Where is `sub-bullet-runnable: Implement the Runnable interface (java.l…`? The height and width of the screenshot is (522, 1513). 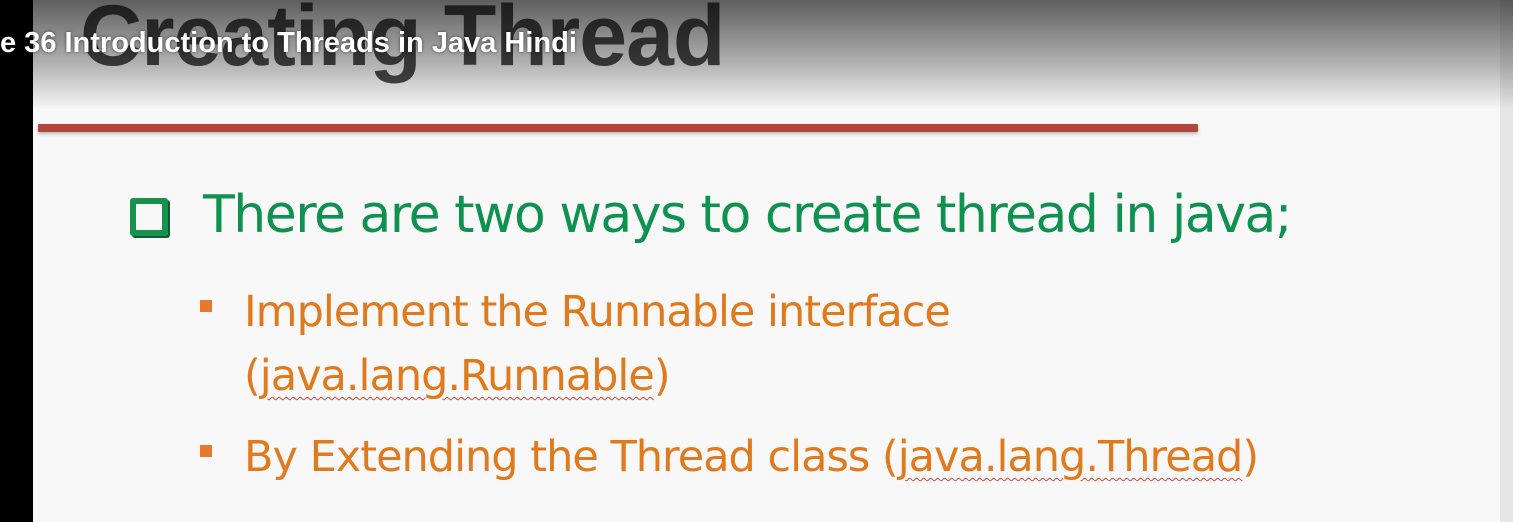
sub-bullet-runnable: Implement the Runnable interface (java.l… is located at coordinates (575, 344).